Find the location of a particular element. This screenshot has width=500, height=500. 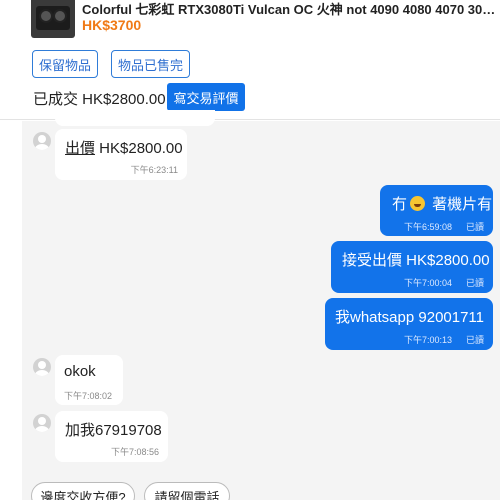

message-bubble: 接受出價 HK$2800.00 下午7:00:04 已讀 is located at coordinates (412, 267).